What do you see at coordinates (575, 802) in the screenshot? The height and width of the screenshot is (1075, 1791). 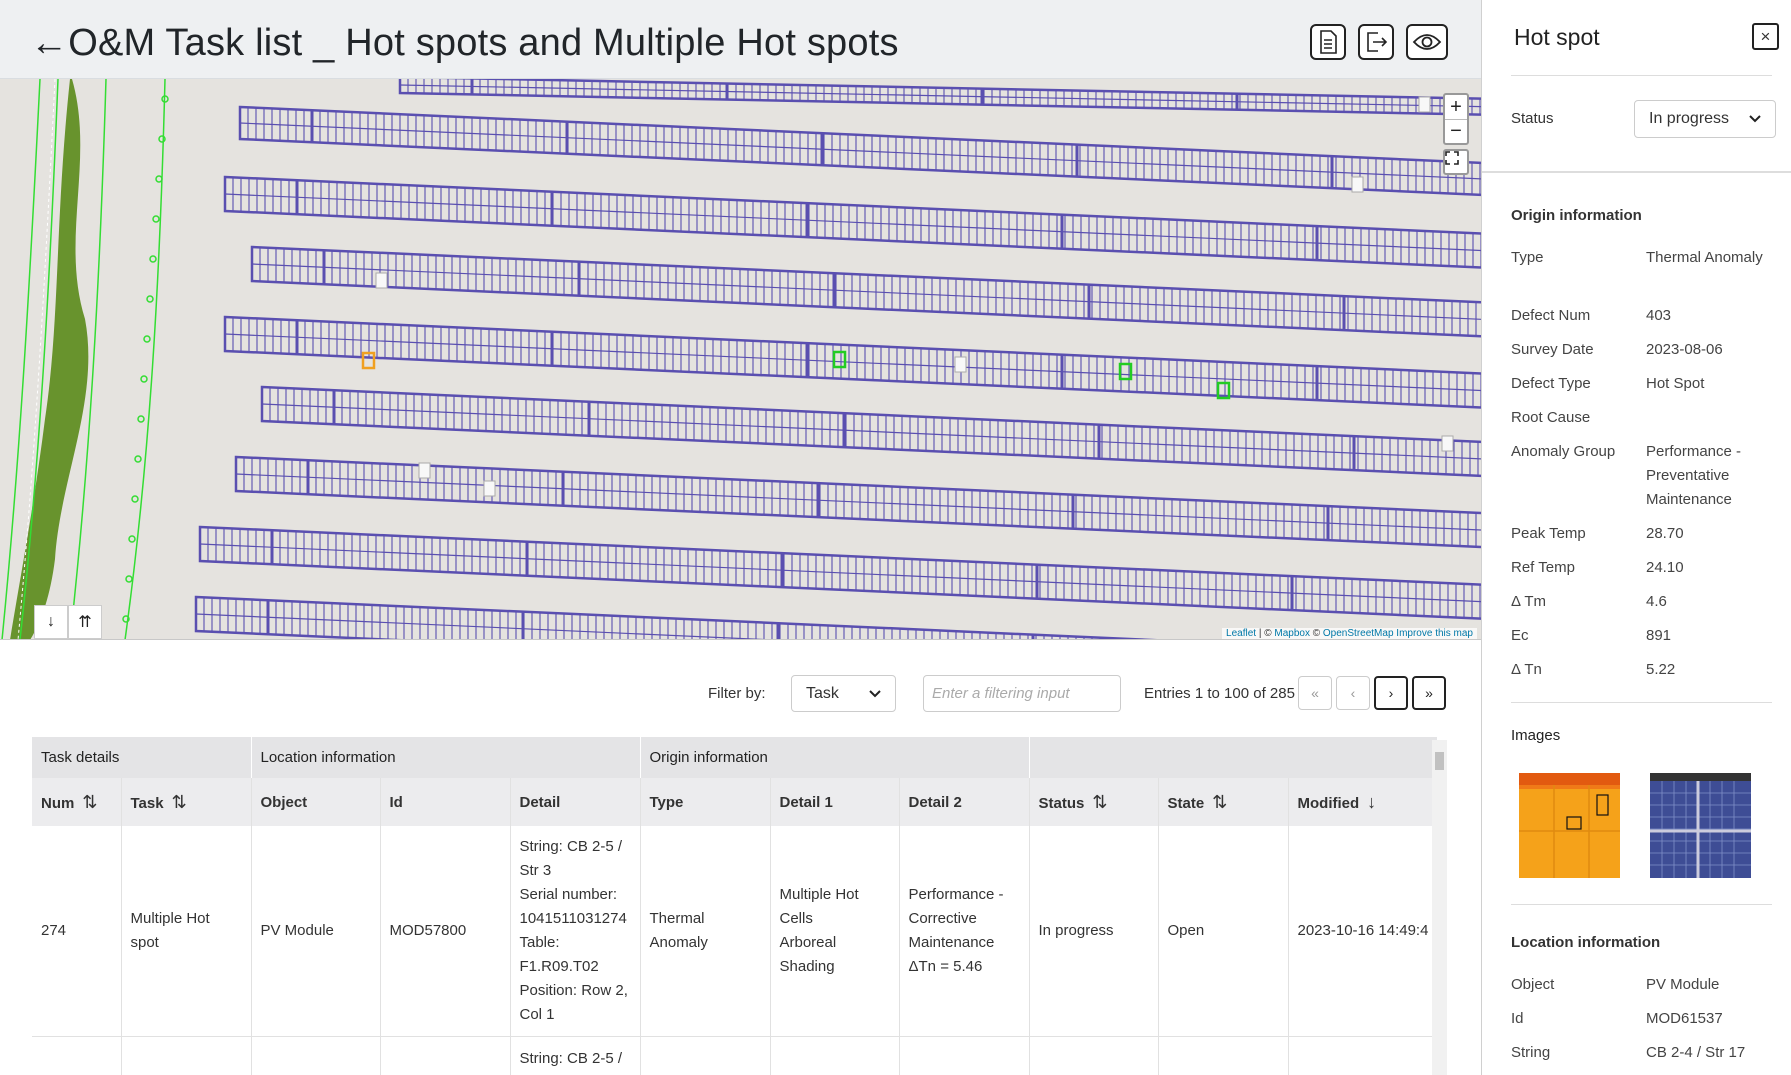 I see `col-detail: Detail` at bounding box center [575, 802].